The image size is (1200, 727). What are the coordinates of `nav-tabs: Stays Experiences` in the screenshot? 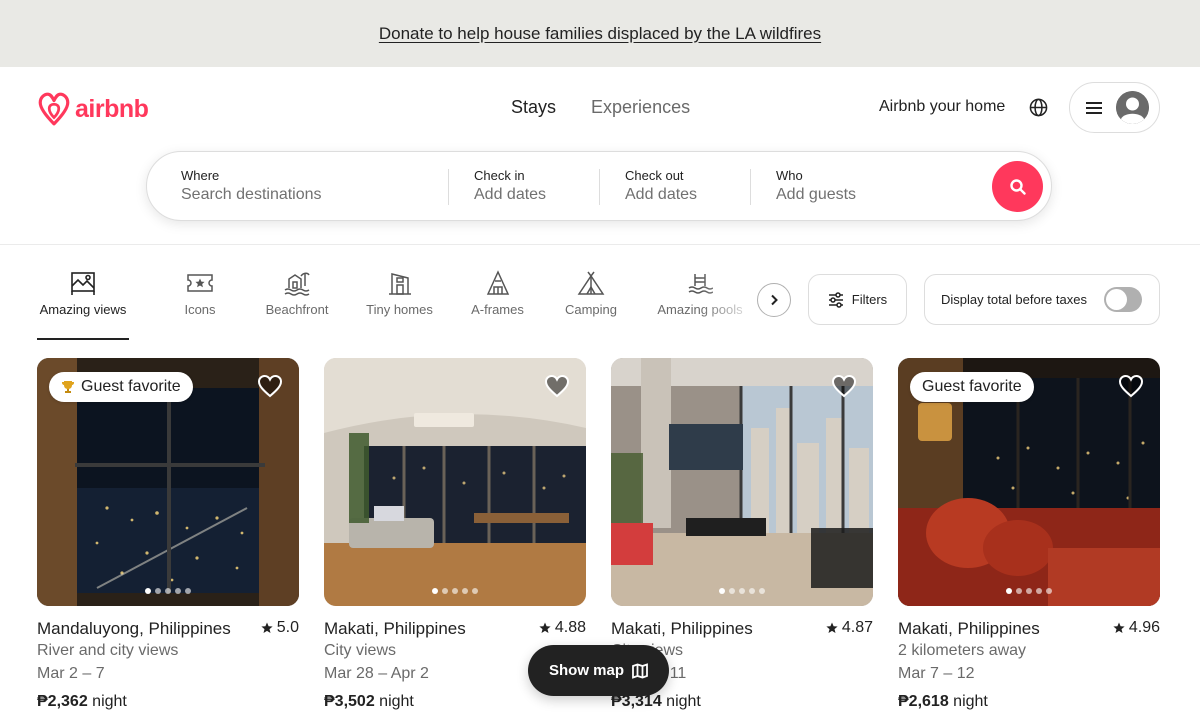 It's located at (600, 107).